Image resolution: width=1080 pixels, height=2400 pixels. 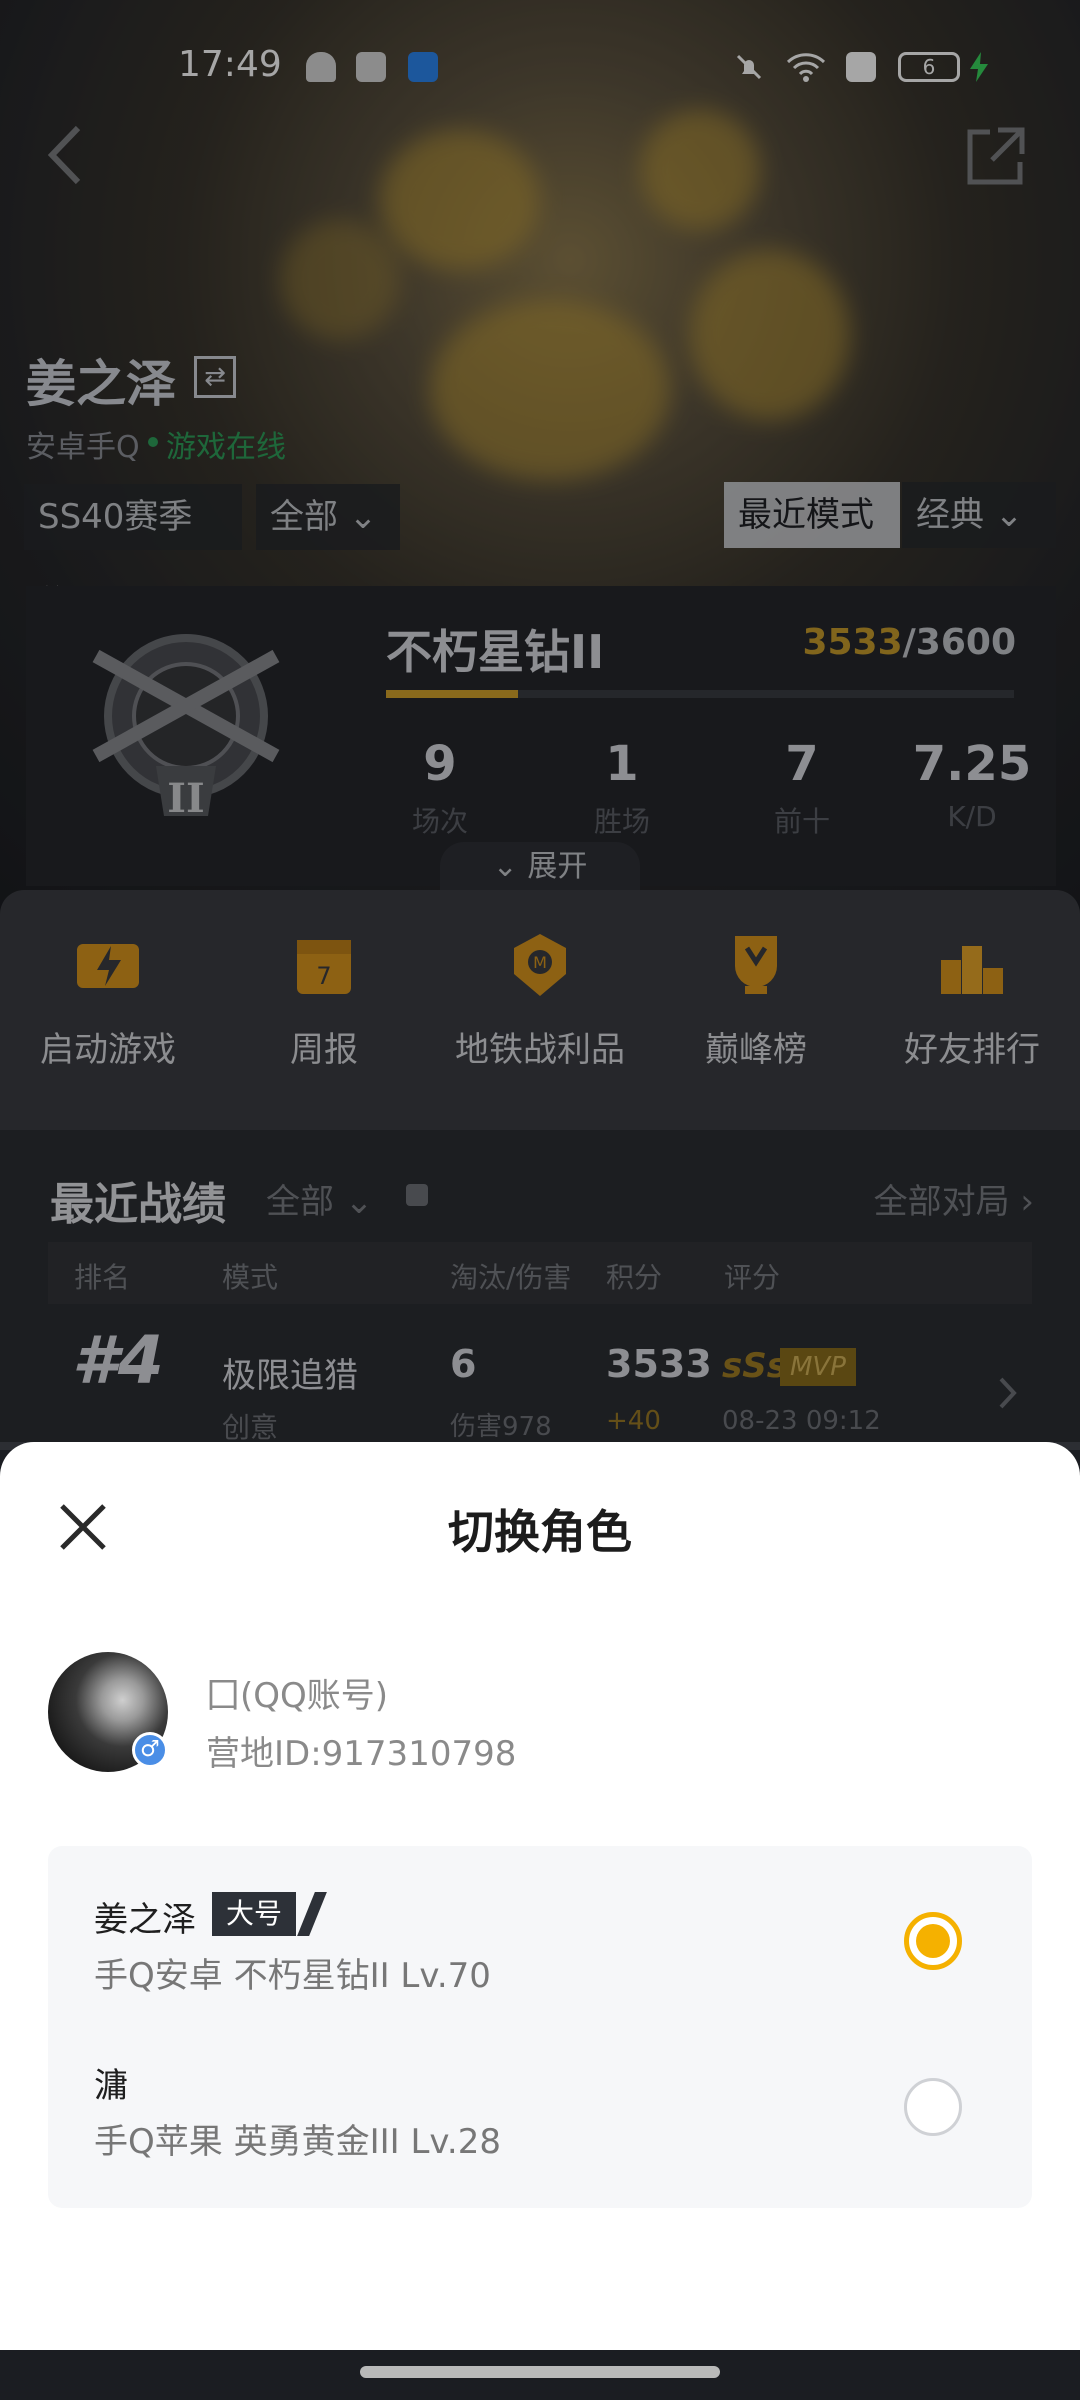 What do you see at coordinates (540, 1532) in the screenshot?
I see `sheet-title: 切换角色` at bounding box center [540, 1532].